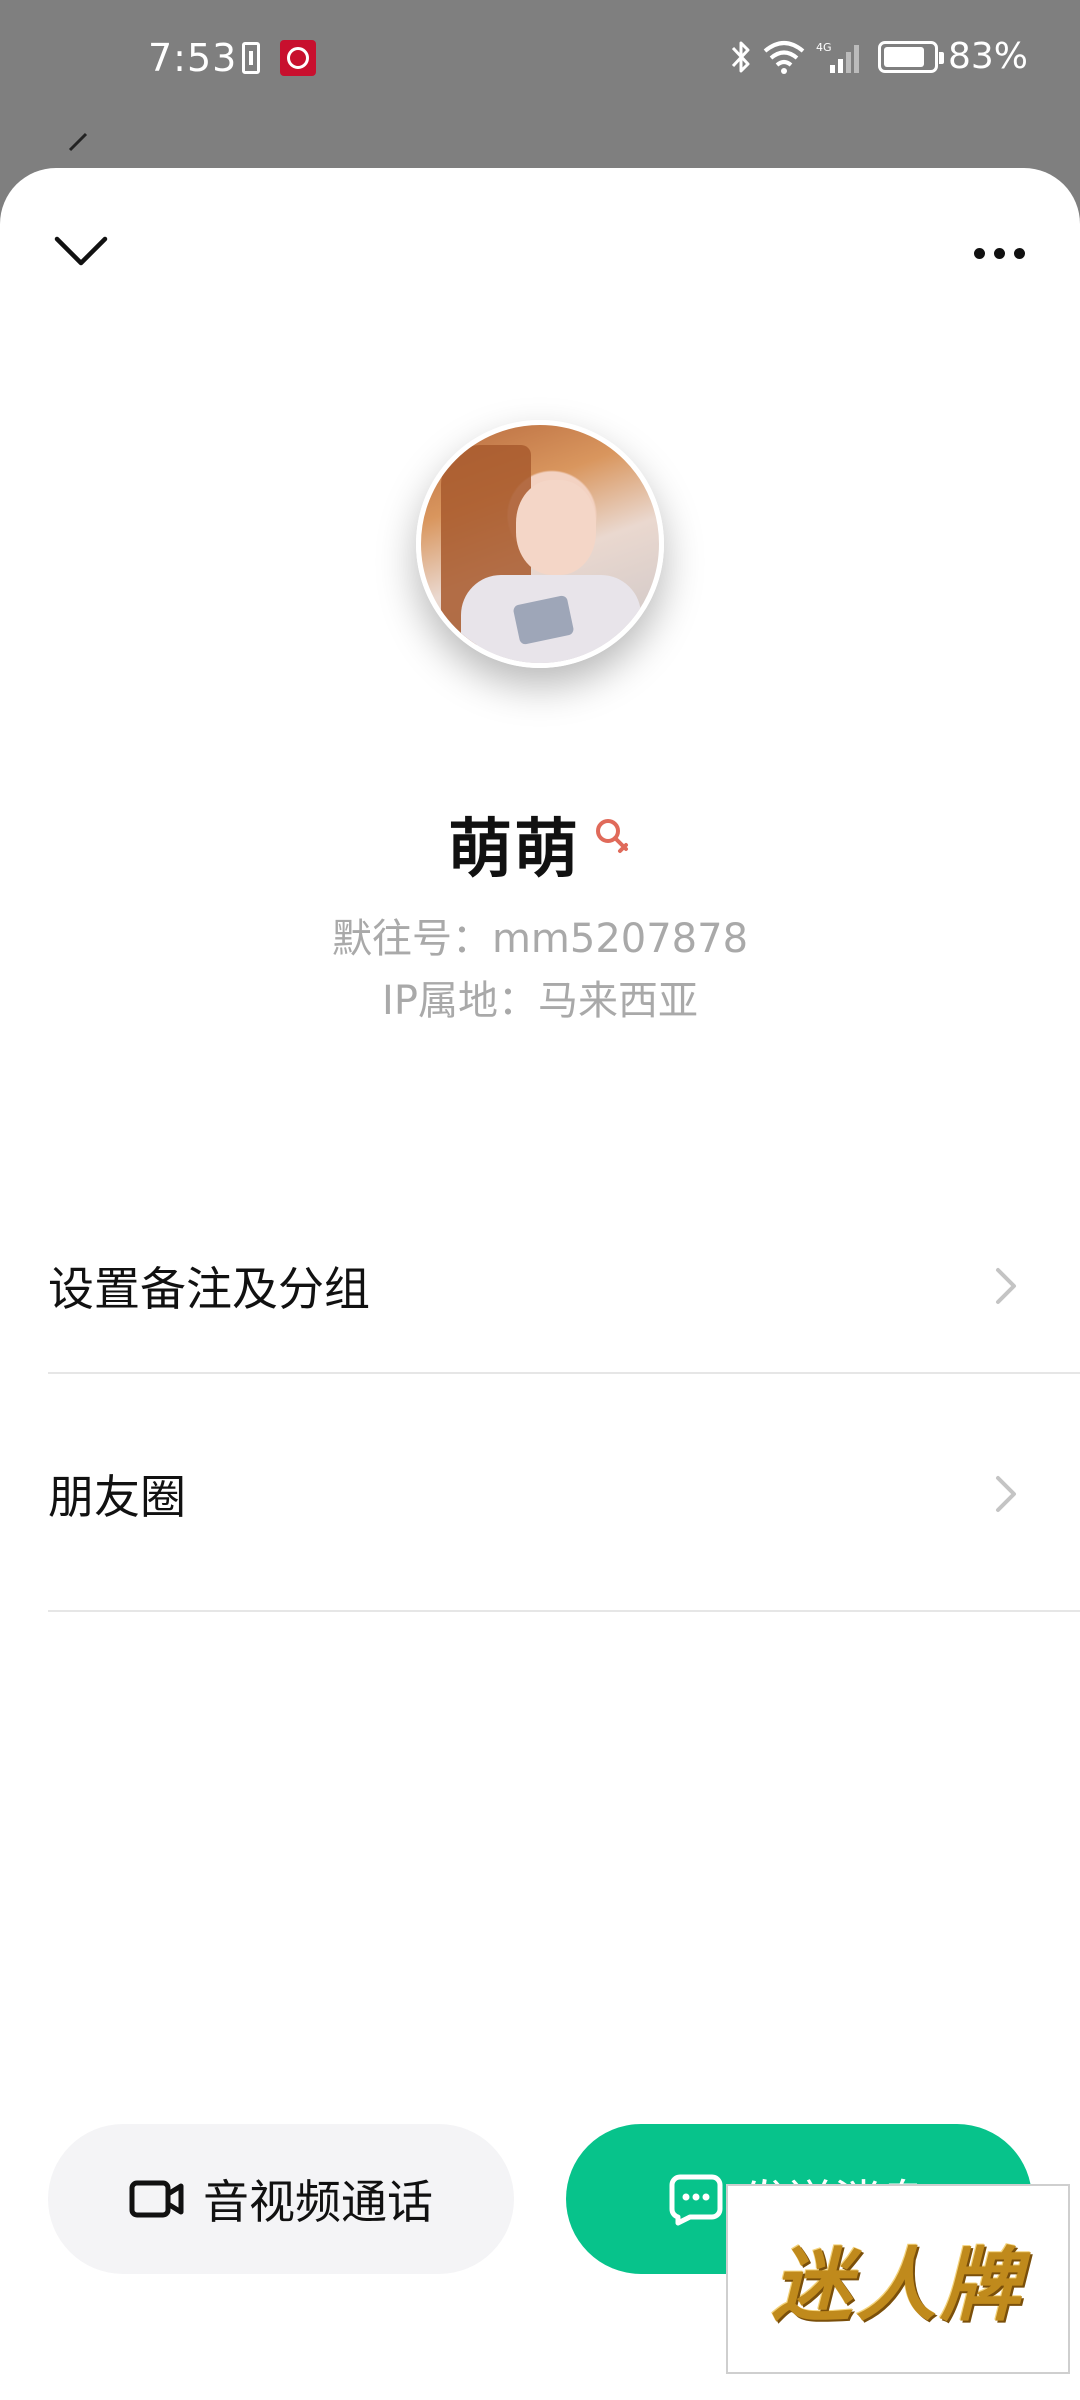 The width and height of the screenshot is (1080, 2400). What do you see at coordinates (298, 58) in the screenshot?
I see `app-notification-icon` at bounding box center [298, 58].